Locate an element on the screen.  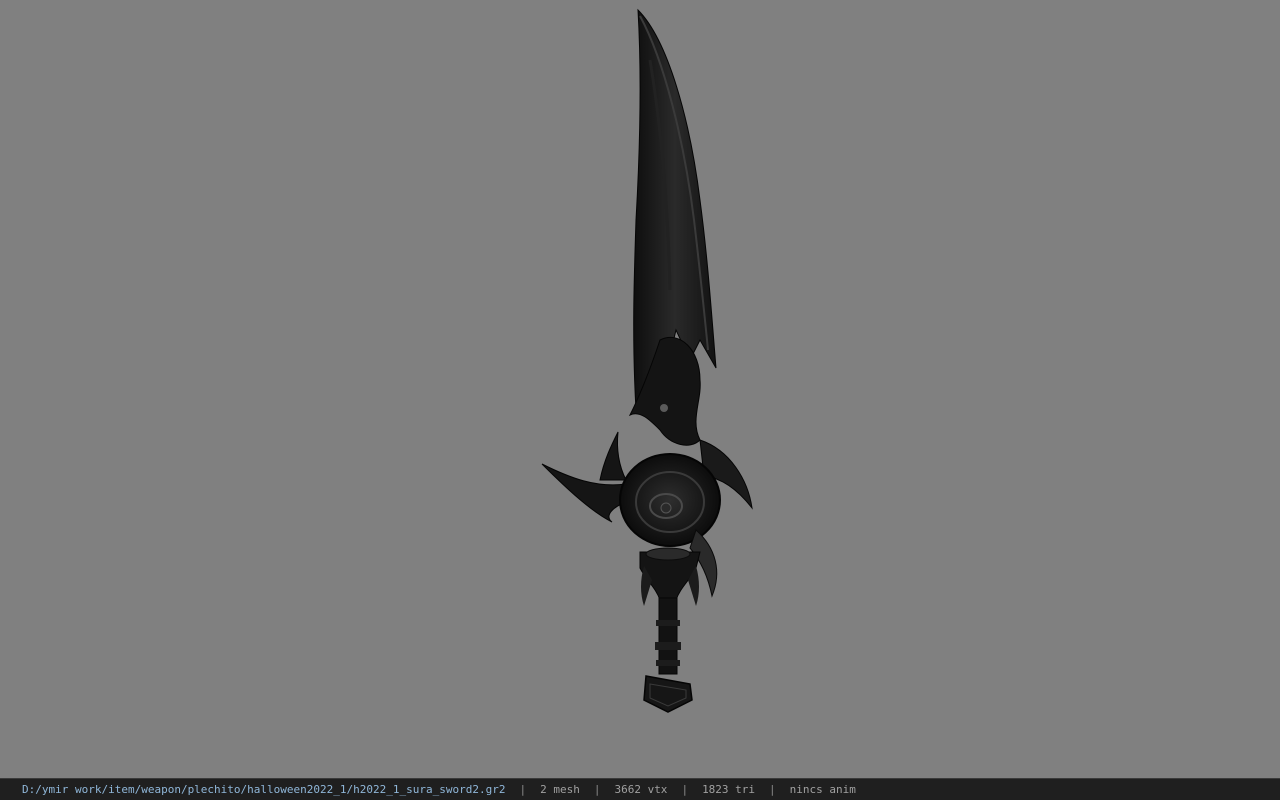
mesh-count: 2 mesh is located at coordinates (560, 789).